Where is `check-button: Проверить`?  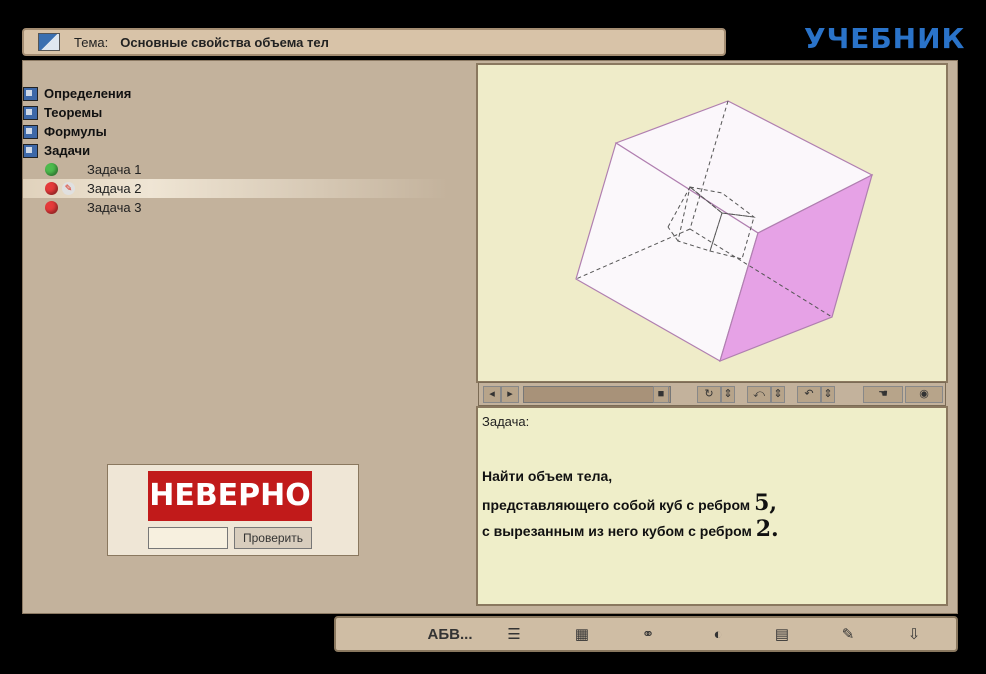 check-button: Проверить is located at coordinates (273, 538).